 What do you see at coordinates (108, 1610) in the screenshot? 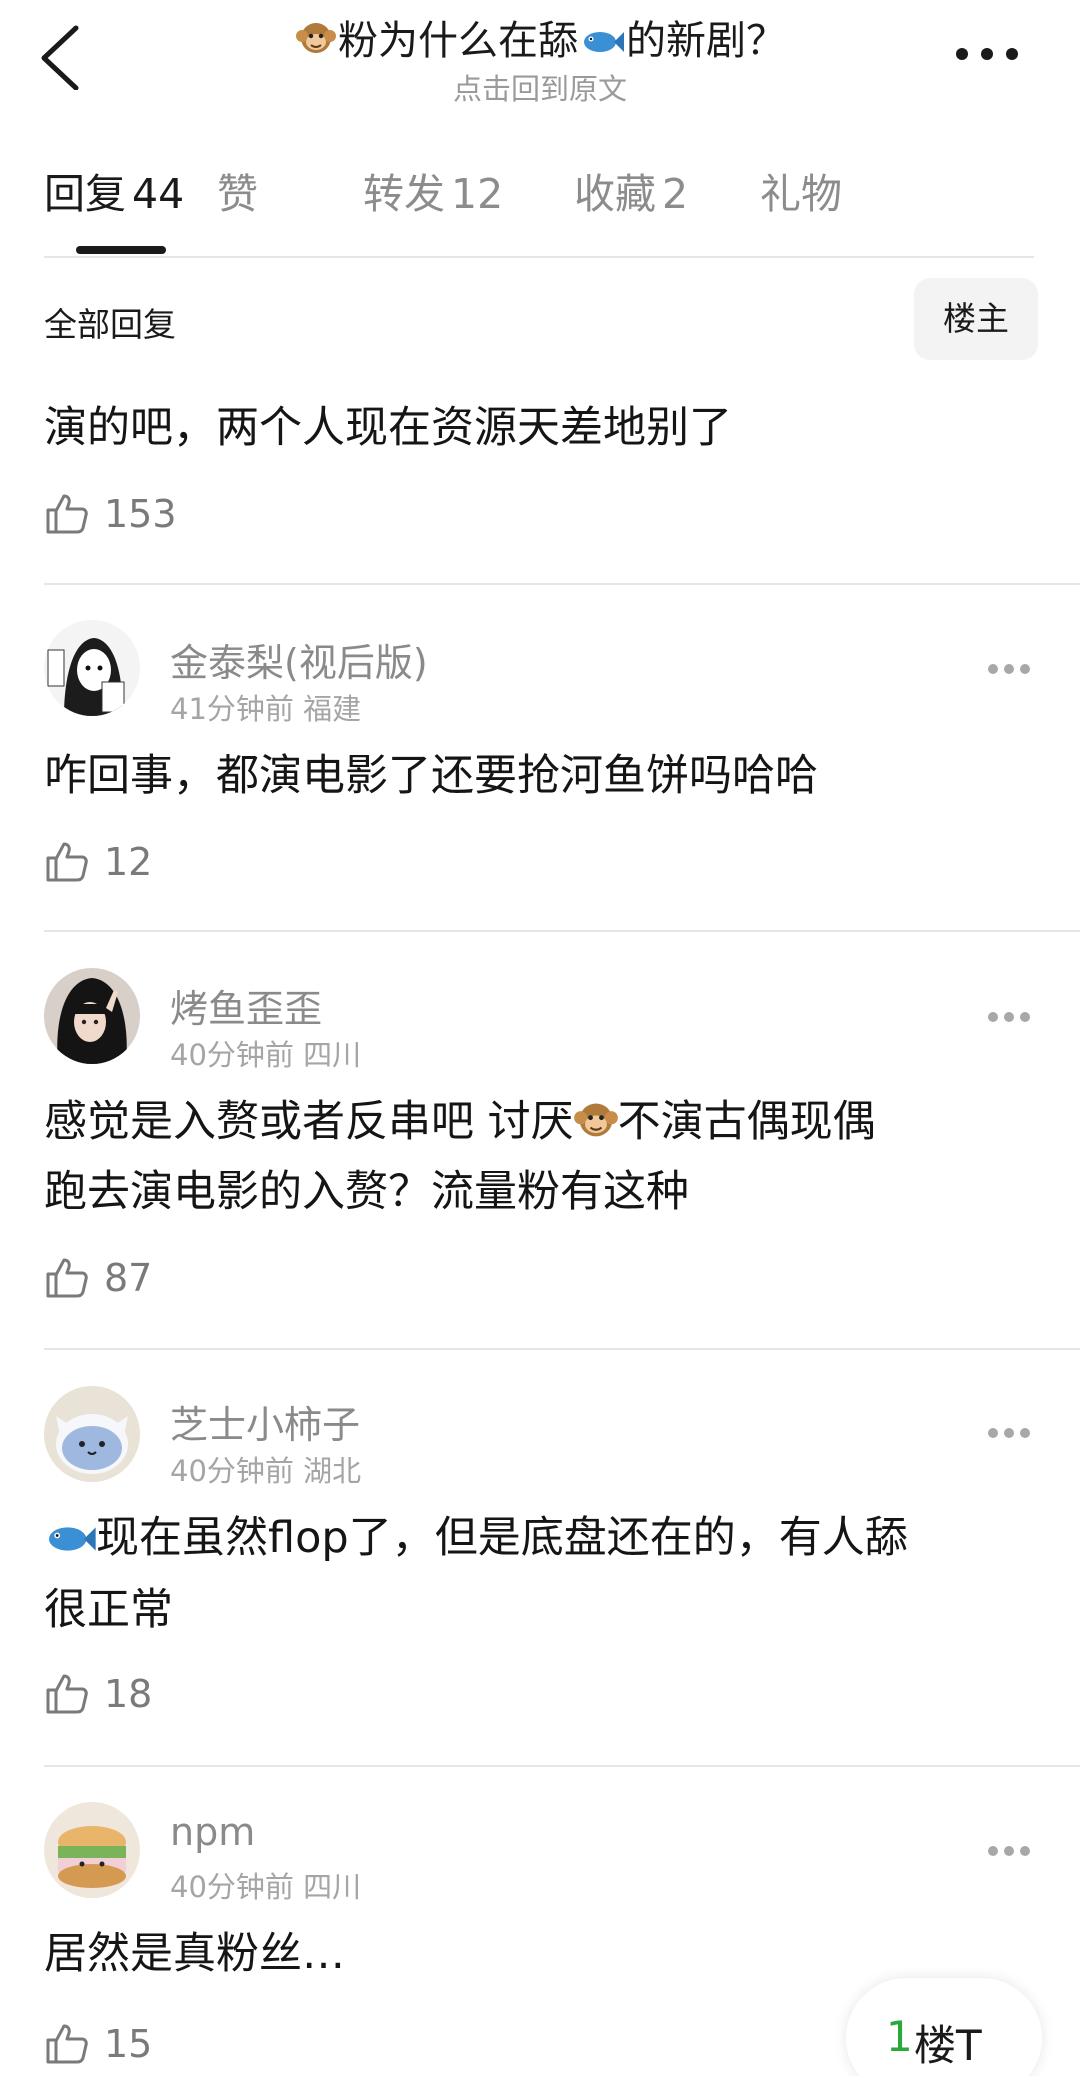
I see `comment-text-line2: 很正常` at bounding box center [108, 1610].